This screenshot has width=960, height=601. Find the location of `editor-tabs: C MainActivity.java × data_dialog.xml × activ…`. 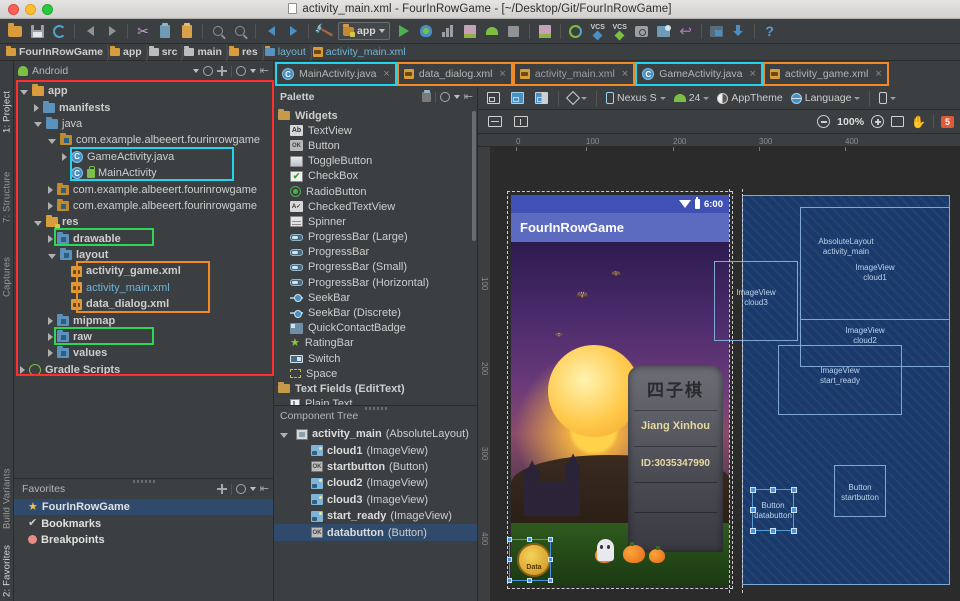

editor-tabs: C MainActivity.java × data_dialog.xml × activ… is located at coordinates (617, 74).